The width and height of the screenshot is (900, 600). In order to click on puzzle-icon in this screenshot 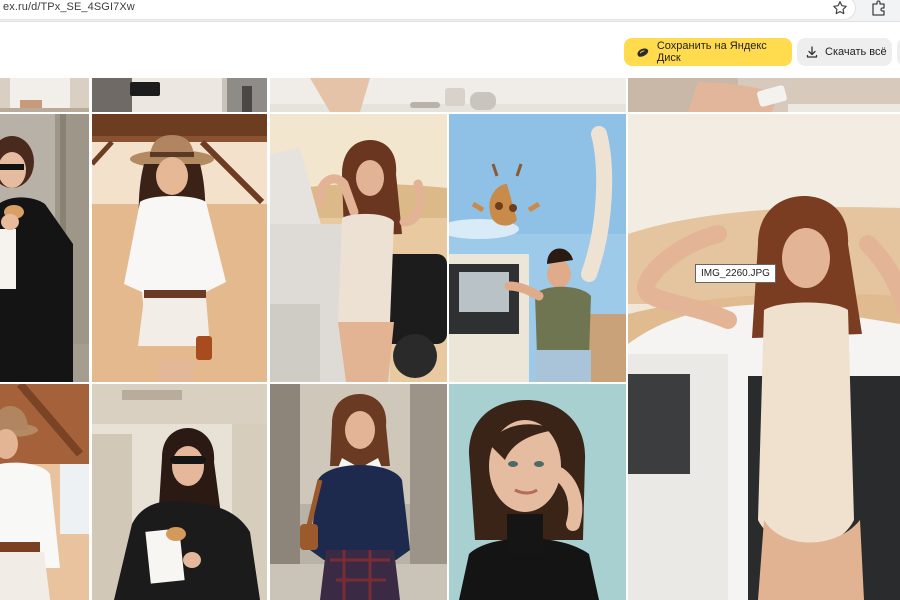, I will do `click(879, 8)`.